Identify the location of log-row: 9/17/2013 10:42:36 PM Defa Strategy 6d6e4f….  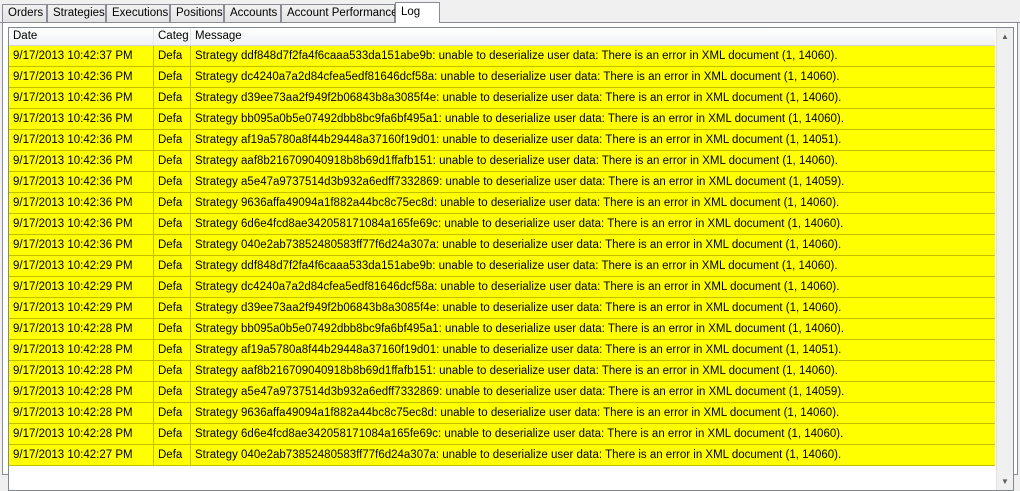
(502, 224).